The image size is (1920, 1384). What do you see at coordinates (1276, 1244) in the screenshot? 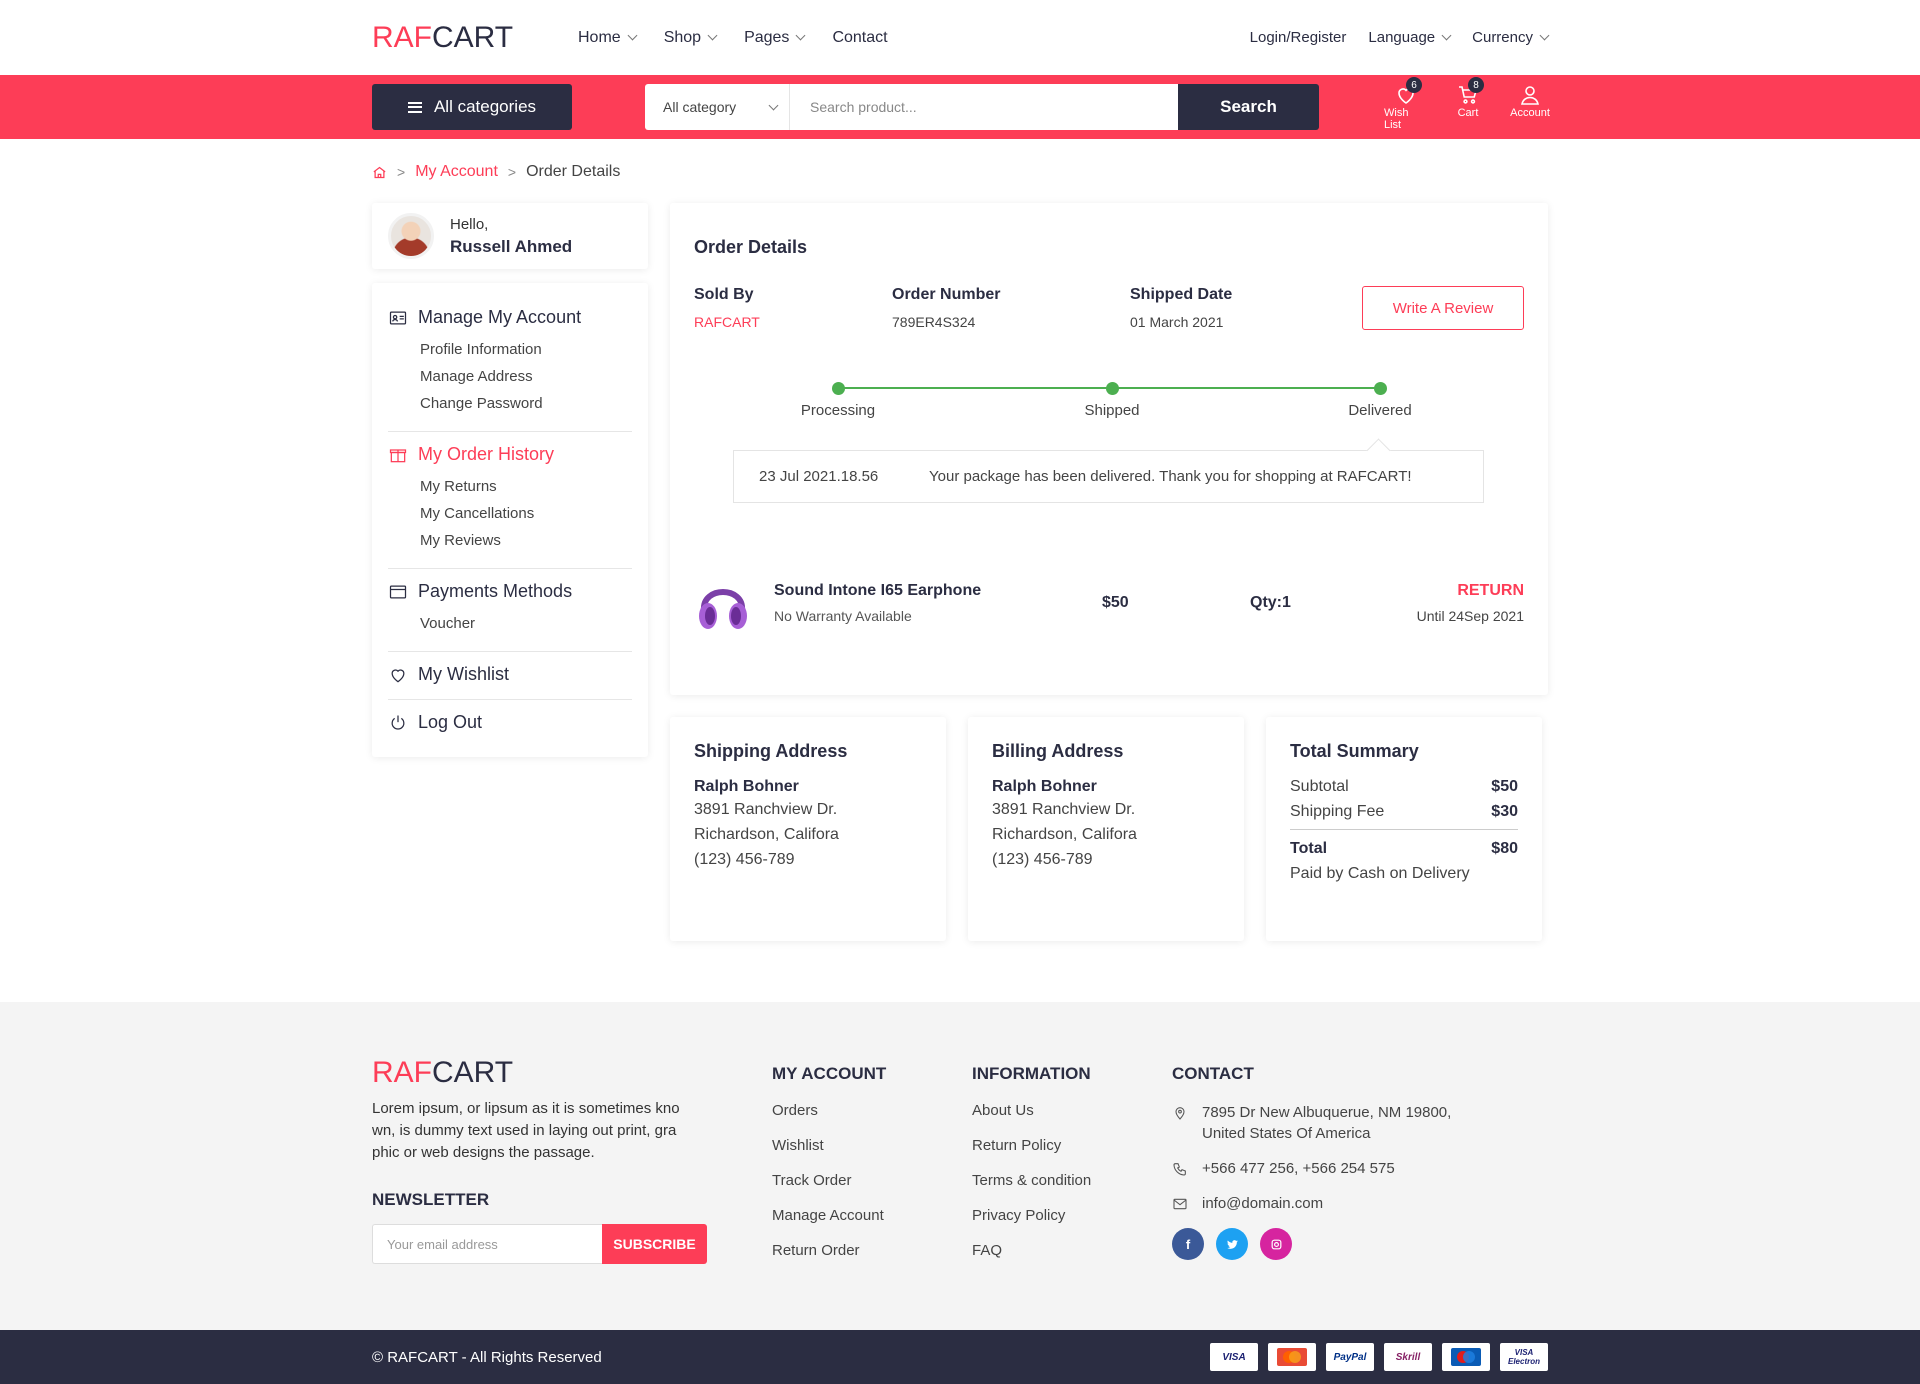
I see `instagram-icon` at bounding box center [1276, 1244].